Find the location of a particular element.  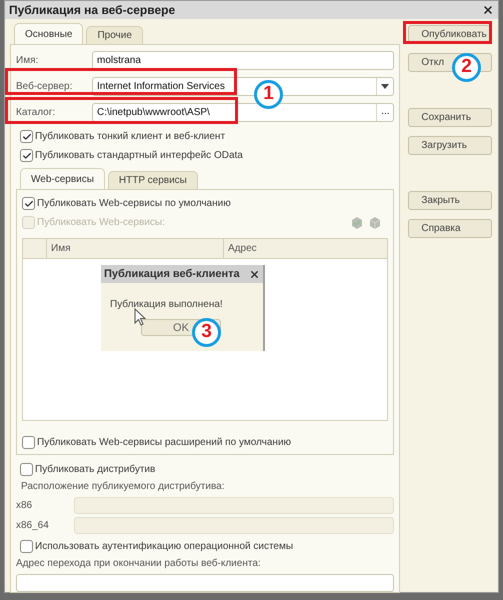

check-icon is located at coordinates (29, 203).